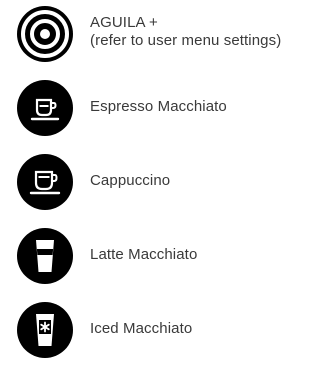  I want to click on menu-item-espresso-macchiato-label: Espresso Macchiato, so click(158, 106).